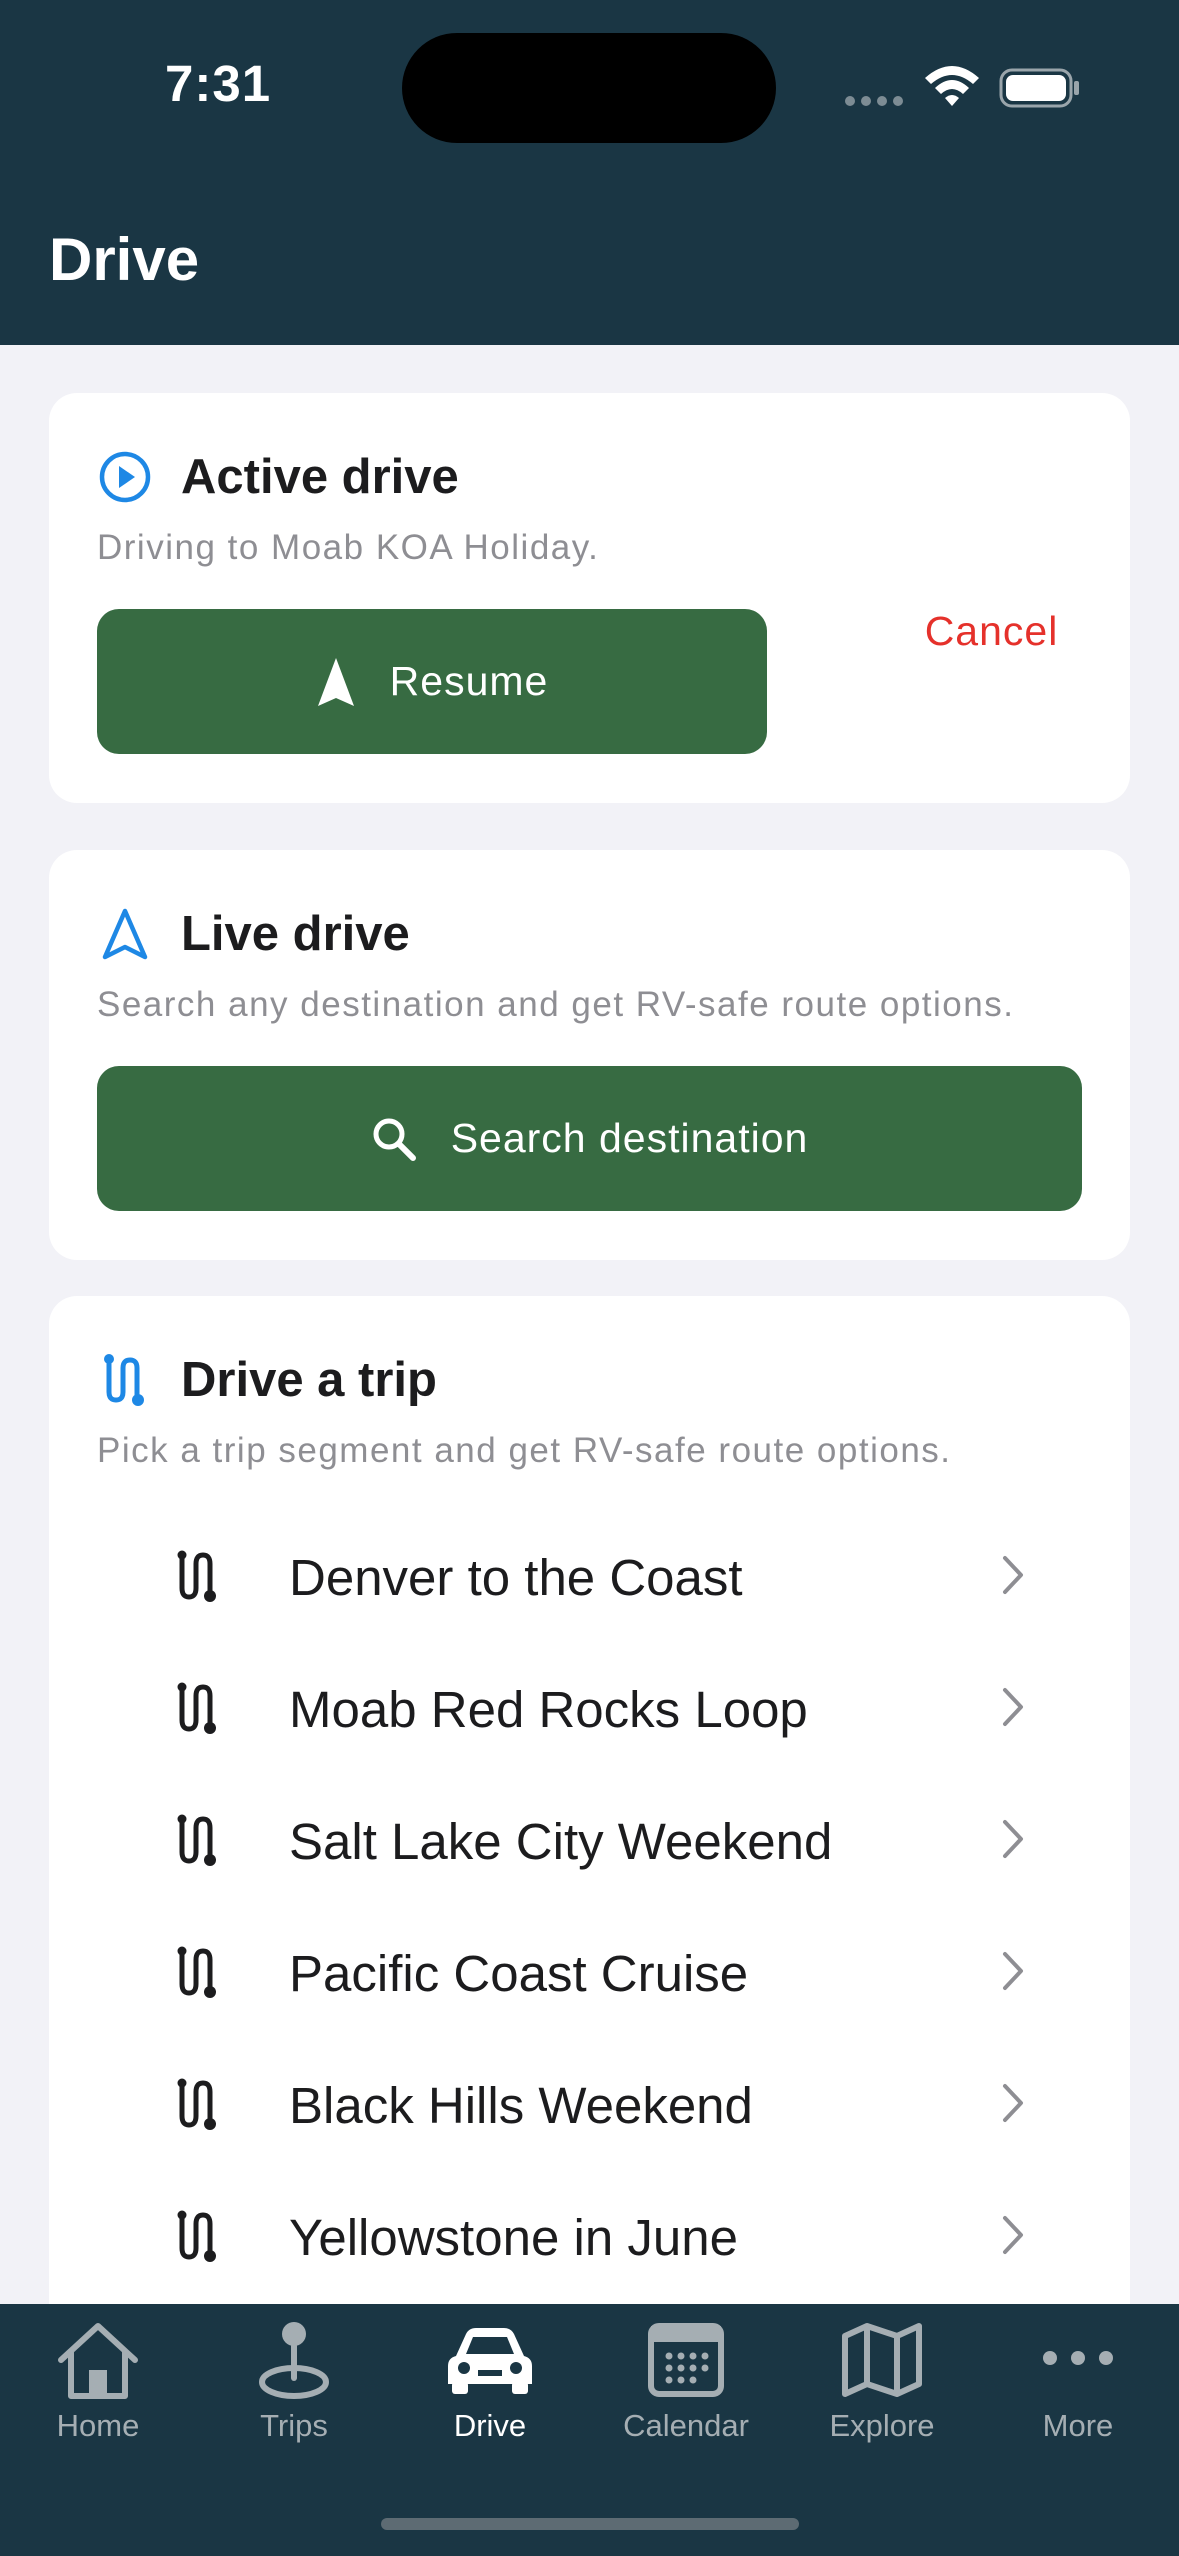  I want to click on tab-label: Calendar, so click(686, 2425).